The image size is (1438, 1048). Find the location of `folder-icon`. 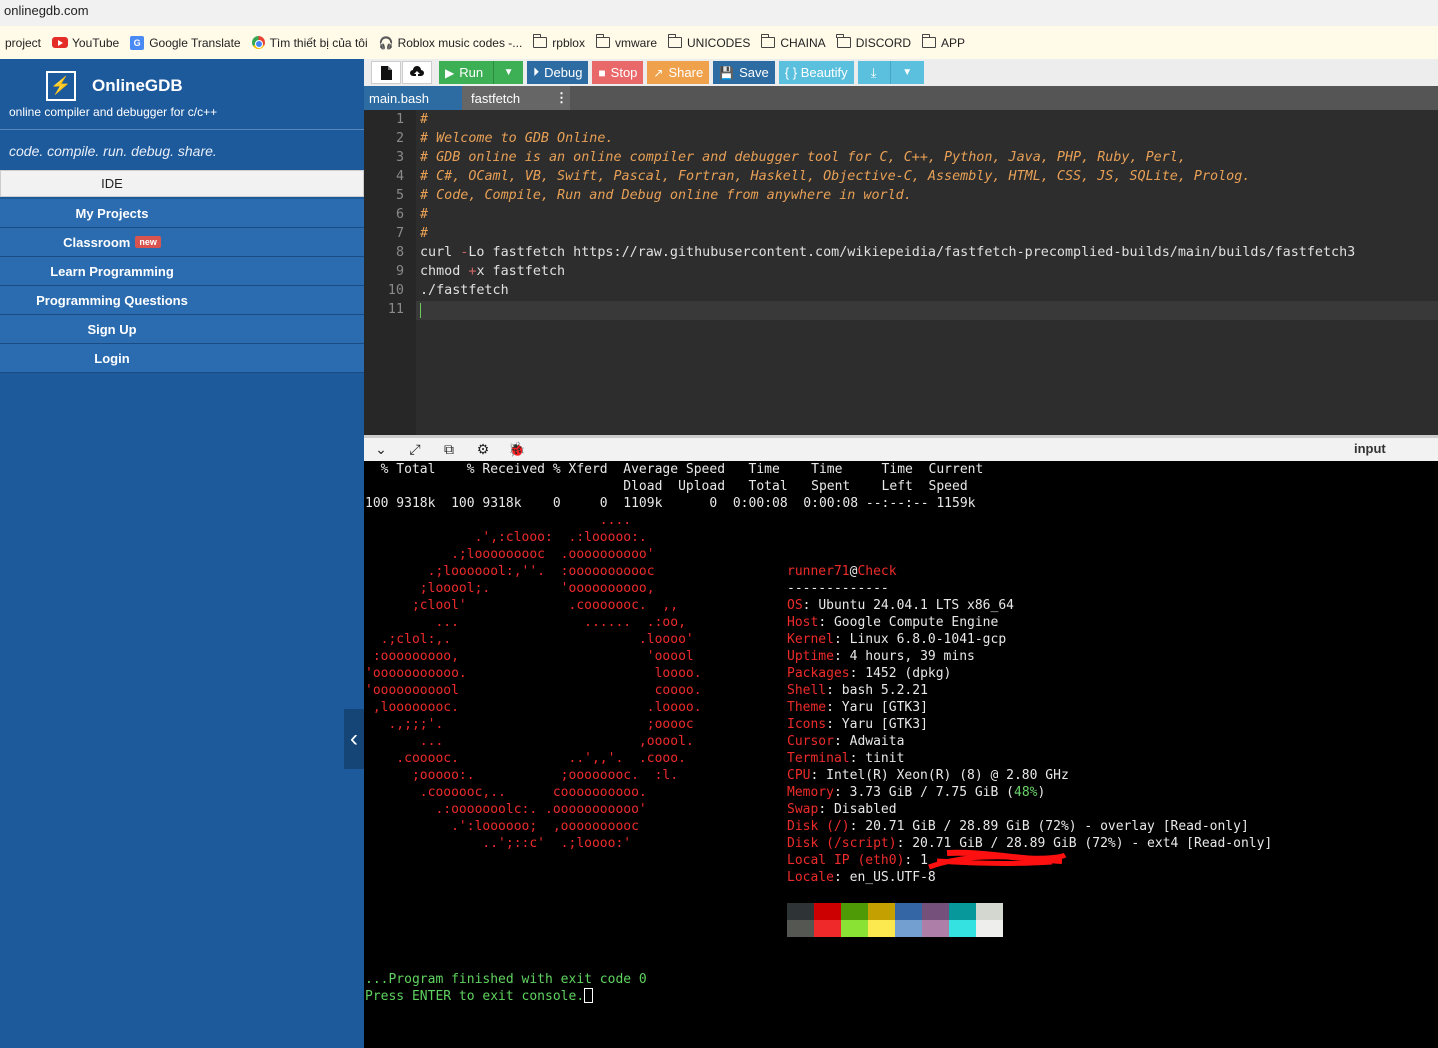

folder-icon is located at coordinates (843, 41).